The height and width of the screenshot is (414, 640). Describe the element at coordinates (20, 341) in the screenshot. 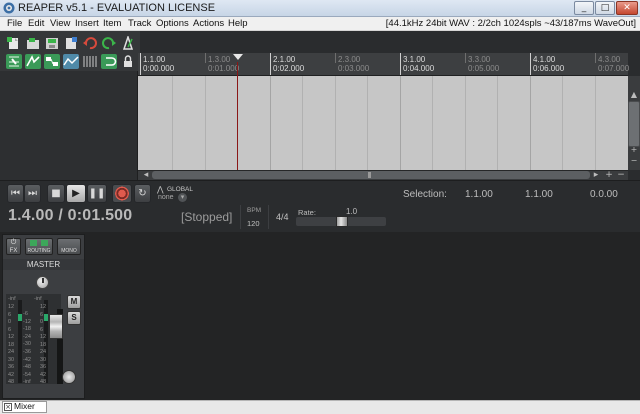

I see `meter-bar-left` at that location.